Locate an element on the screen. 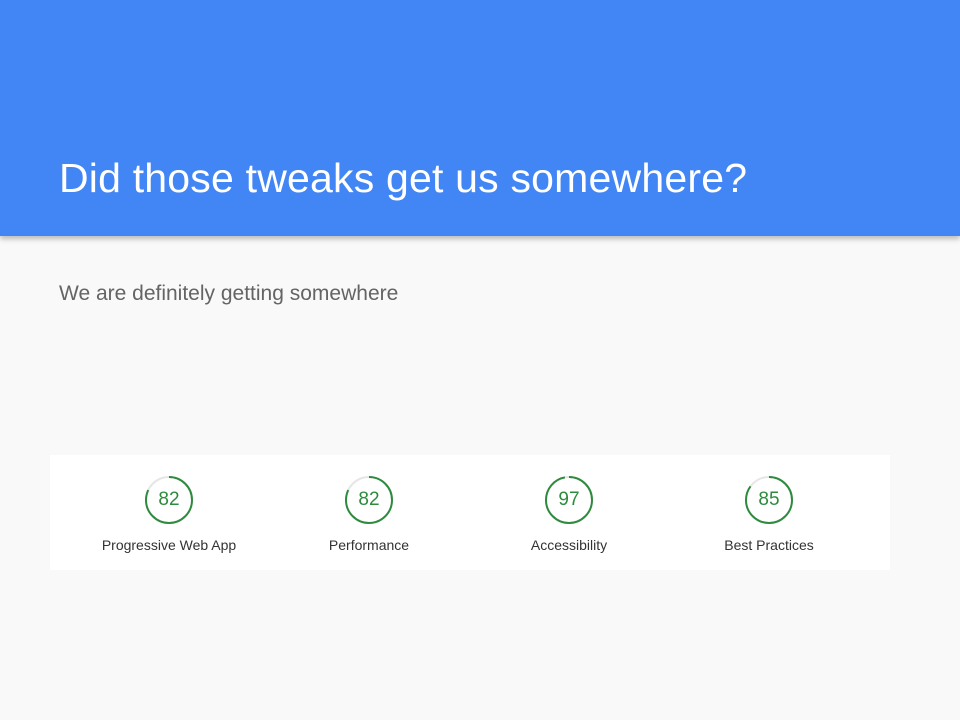  score-label: Accessibility is located at coordinates (569, 545).